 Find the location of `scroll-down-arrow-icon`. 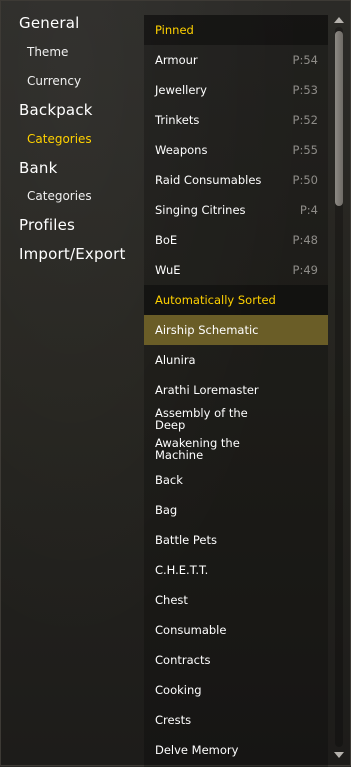

scroll-down-arrow-icon is located at coordinates (339, 755).